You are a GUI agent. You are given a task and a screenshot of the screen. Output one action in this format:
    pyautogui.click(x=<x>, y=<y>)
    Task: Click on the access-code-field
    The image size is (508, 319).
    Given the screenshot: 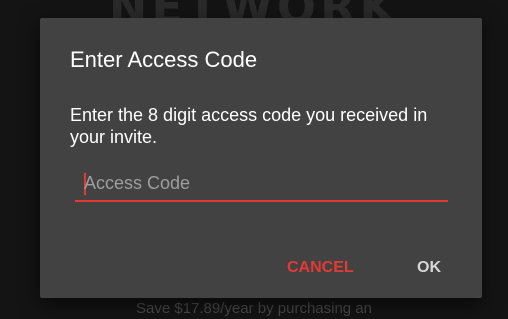 What is the action you would take?
    pyautogui.click(x=261, y=185)
    